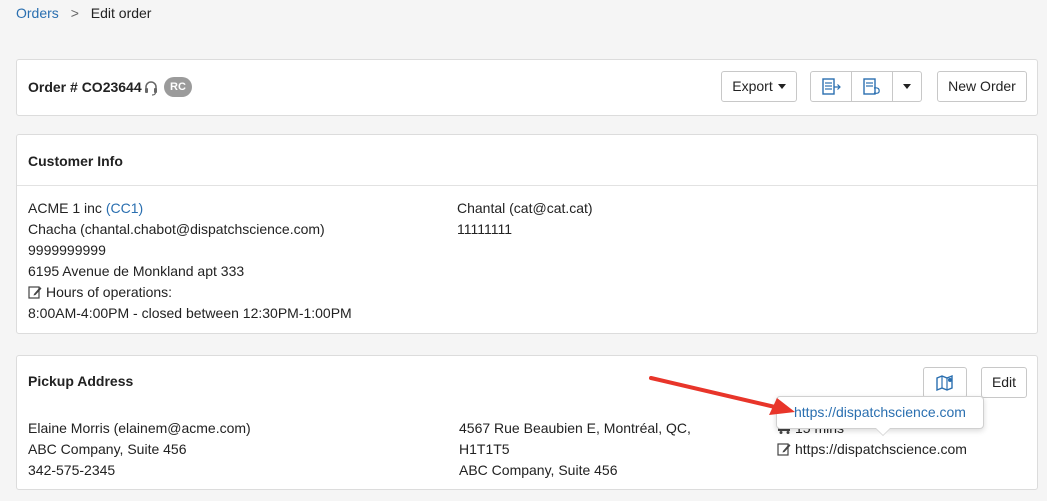 The image size is (1047, 501). Describe the element at coordinates (136, 271) in the screenshot. I see `customer-address: 6195 Avenue de Monkland apt 333` at that location.